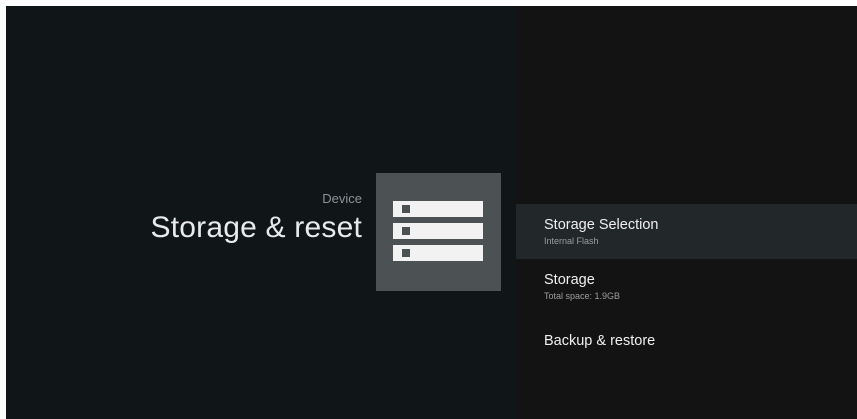  What do you see at coordinates (686, 342) in the screenshot?
I see `menu-item-backup-restore: Backup & restore` at bounding box center [686, 342].